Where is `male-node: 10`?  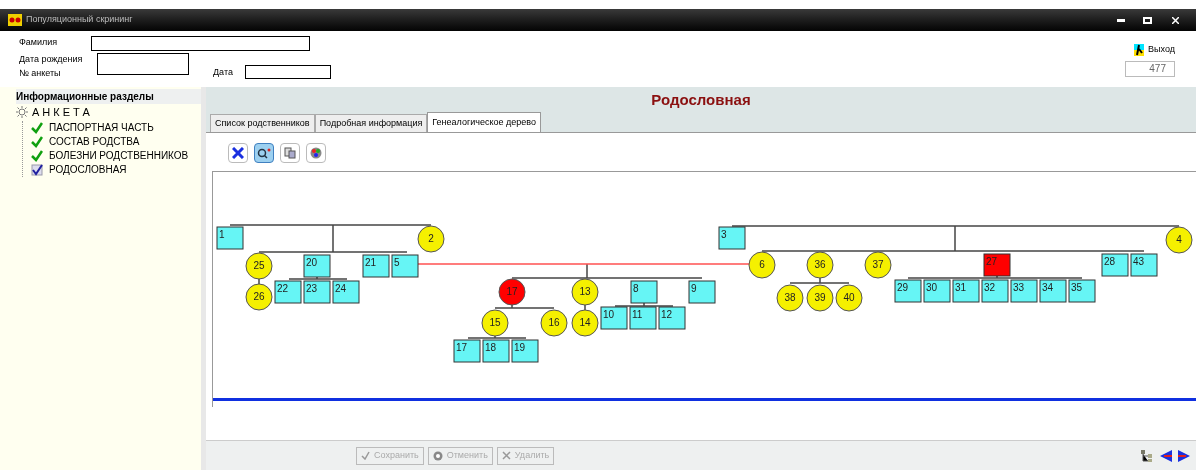 male-node: 10 is located at coordinates (614, 318).